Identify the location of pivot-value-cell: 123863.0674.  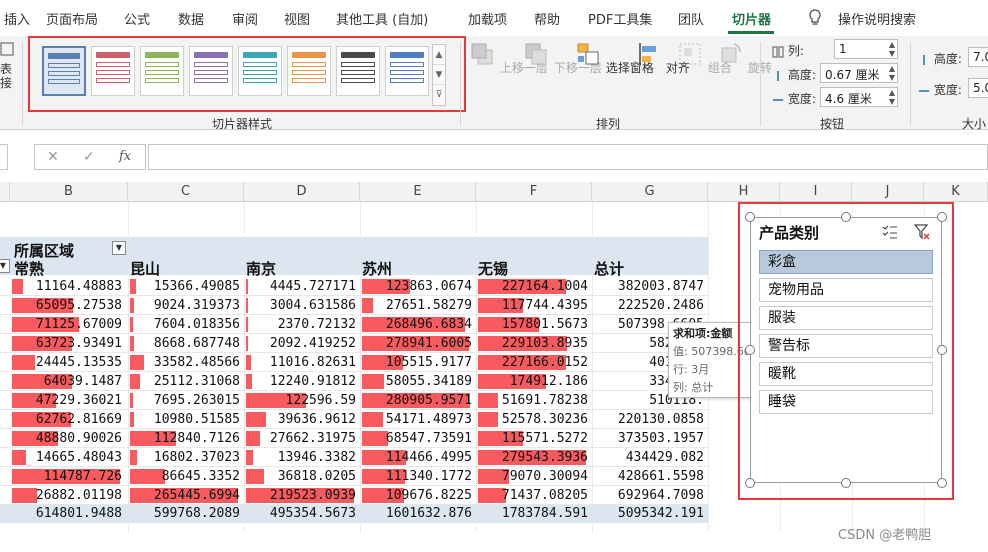
(416, 286).